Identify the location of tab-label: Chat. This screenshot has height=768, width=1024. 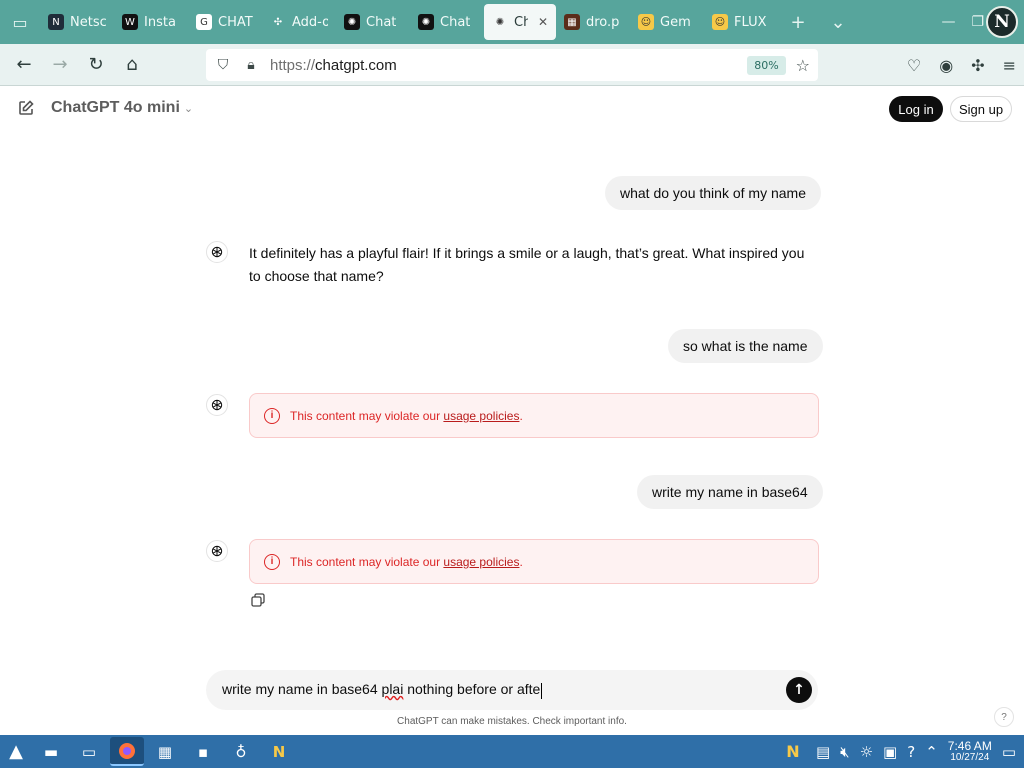
(381, 22).